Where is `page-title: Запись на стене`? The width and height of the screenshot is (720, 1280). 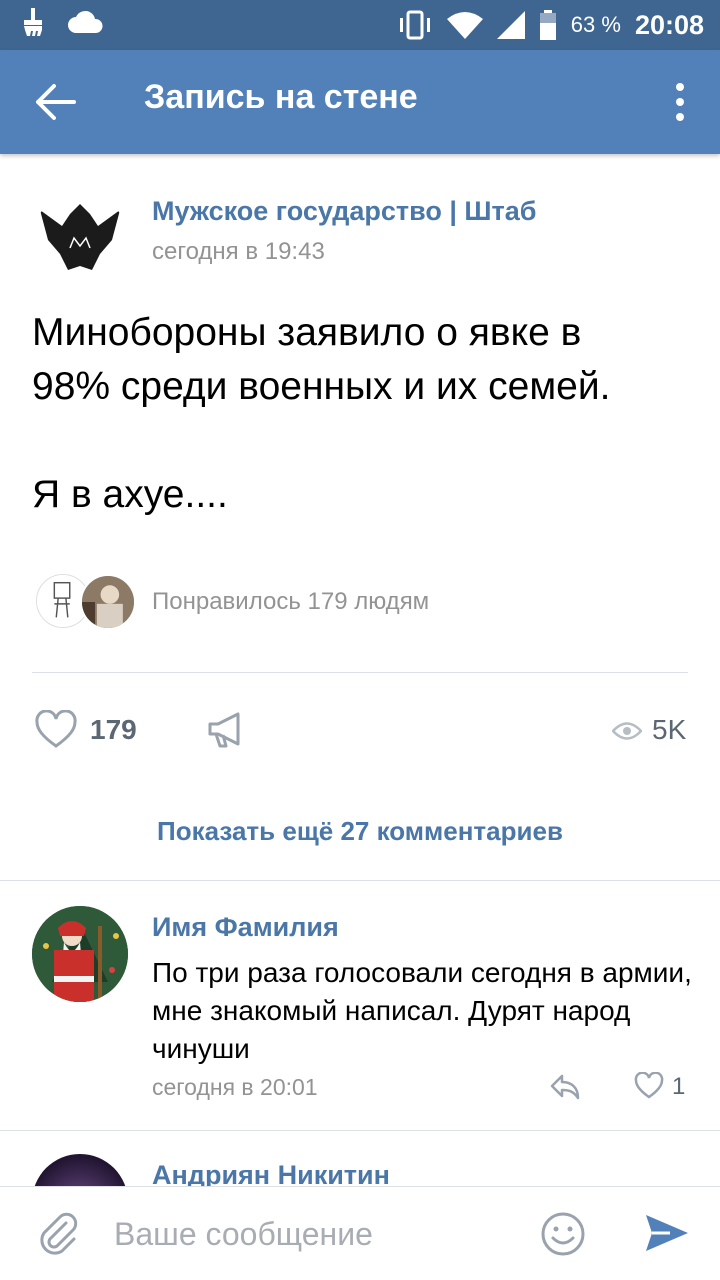 page-title: Запись на стене is located at coordinates (281, 97).